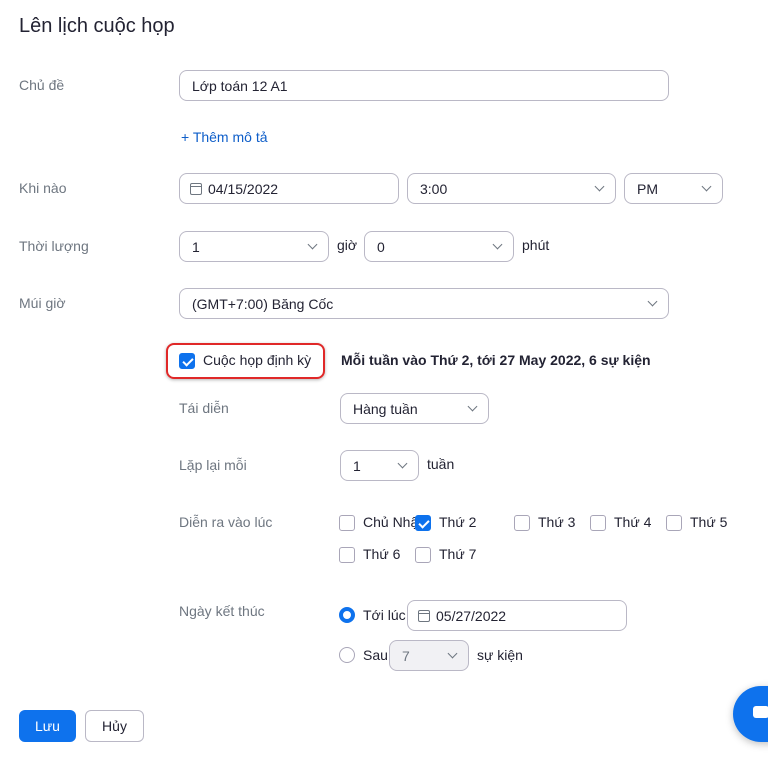 The image size is (768, 758). What do you see at coordinates (97, 26) in the screenshot?
I see `page-title: Lên lịch cuộc họp` at bounding box center [97, 26].